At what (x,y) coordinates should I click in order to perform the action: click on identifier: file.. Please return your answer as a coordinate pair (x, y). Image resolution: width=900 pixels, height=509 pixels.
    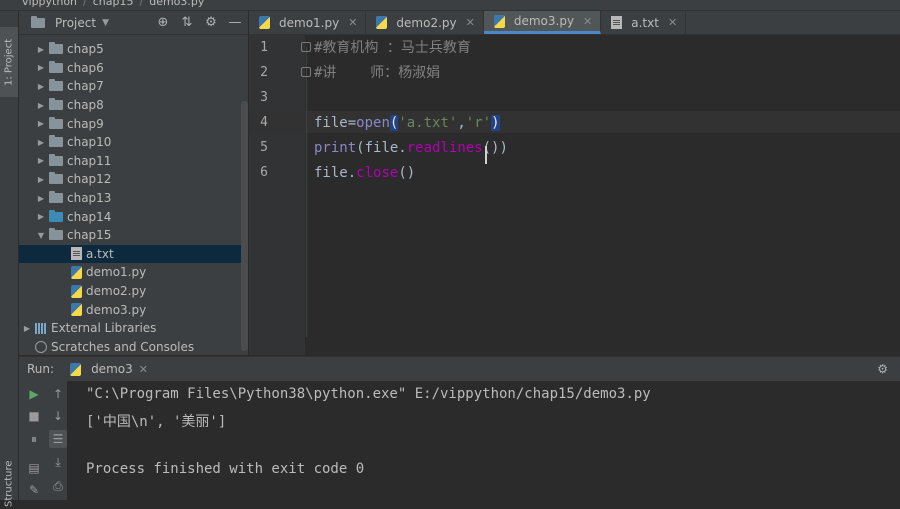
    Looking at the image, I should click on (335, 173).